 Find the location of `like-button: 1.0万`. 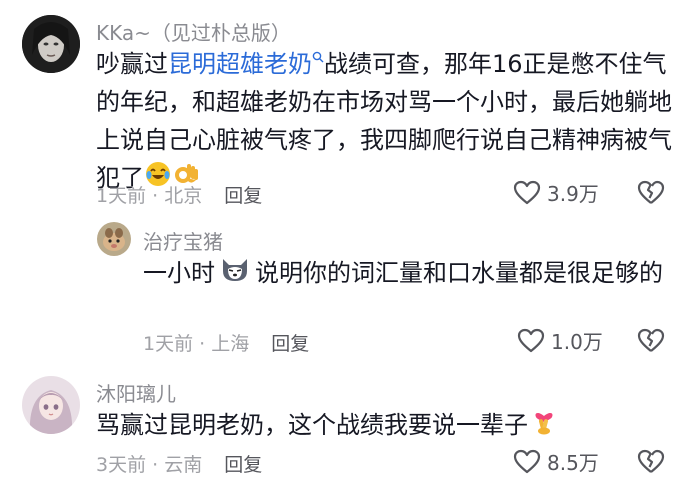

like-button: 1.0万 is located at coordinates (560, 340).